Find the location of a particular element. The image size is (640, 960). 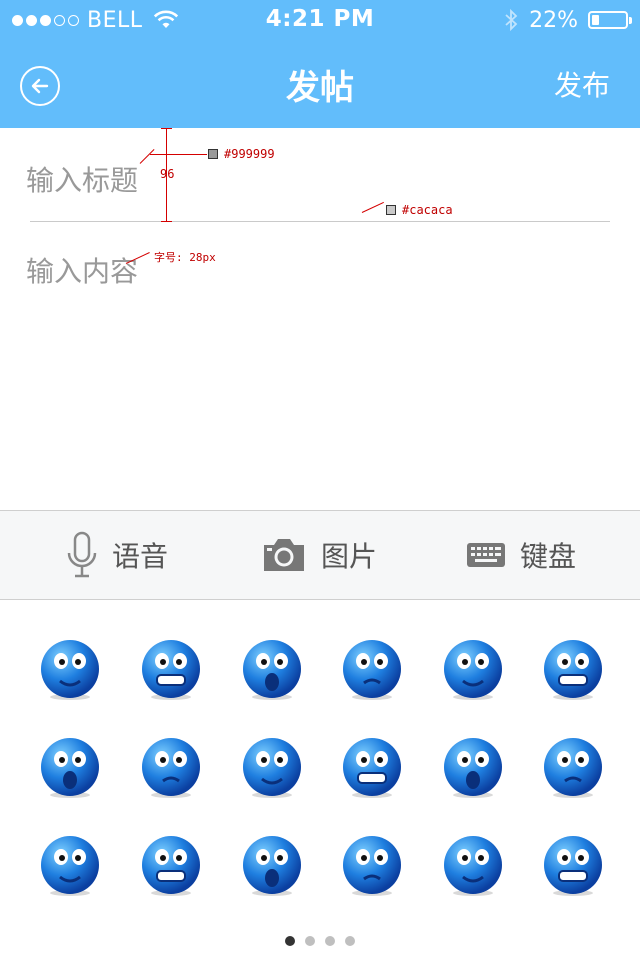

image-label: 图片 is located at coordinates (349, 556).